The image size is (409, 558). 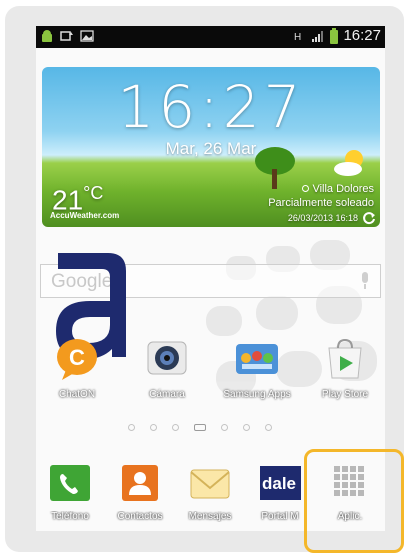 I want to click on widget-date: Mar, 26 Mar, so click(x=211, y=148).